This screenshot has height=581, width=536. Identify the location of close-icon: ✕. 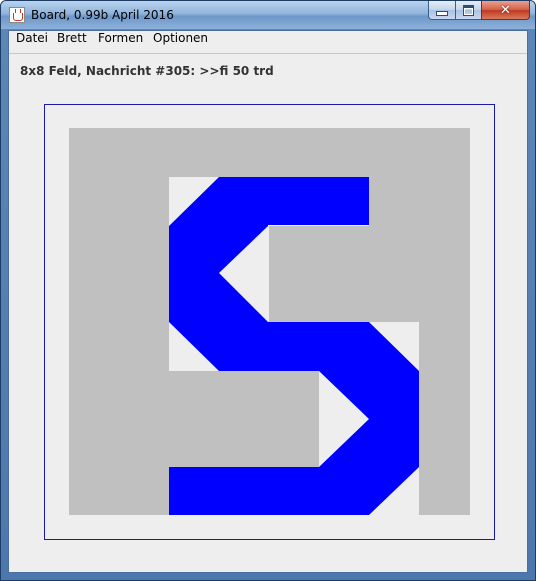
(505, 10).